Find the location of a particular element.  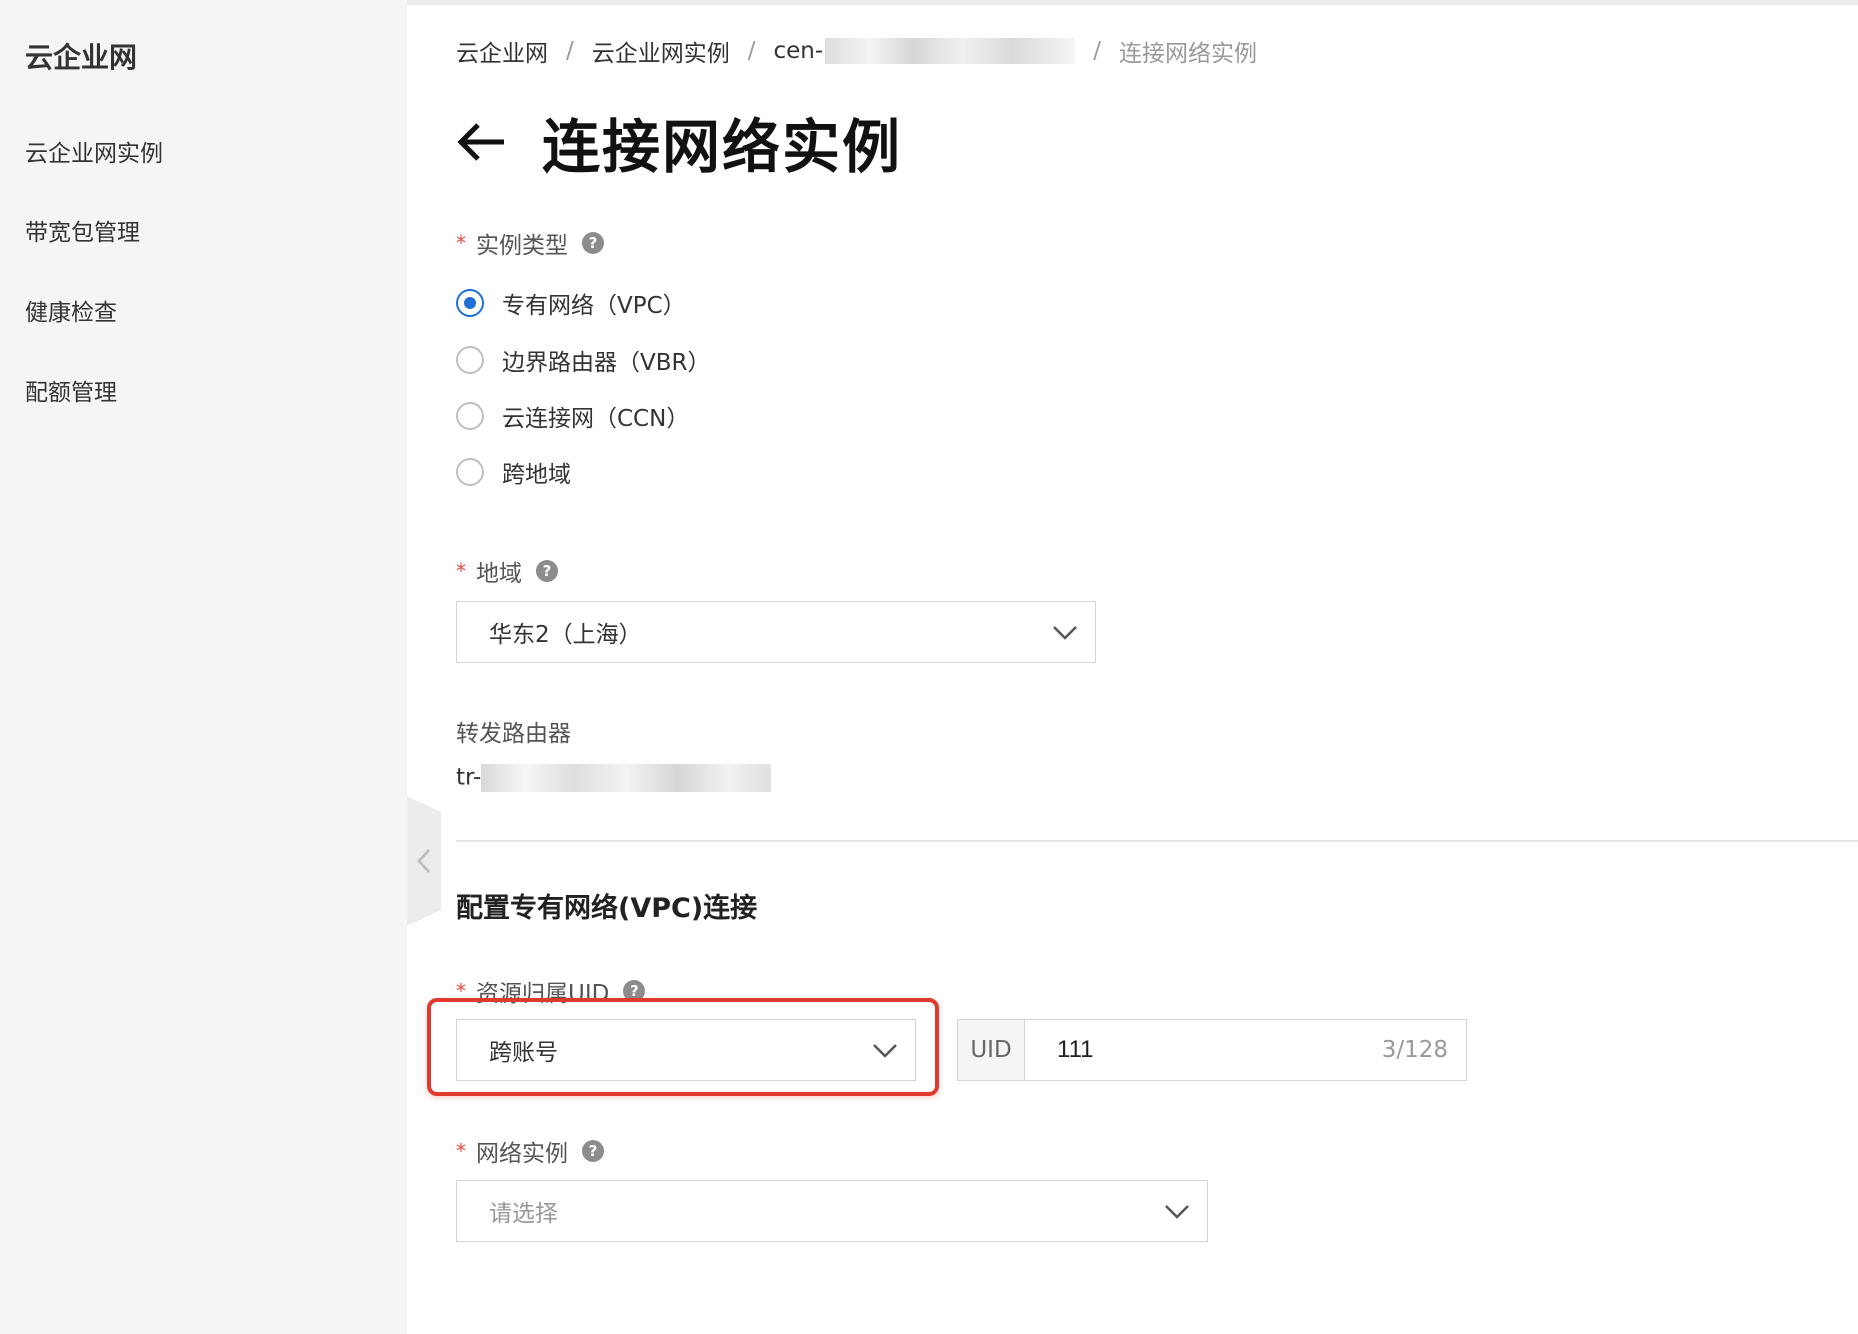

section-divider is located at coordinates (1157, 841).